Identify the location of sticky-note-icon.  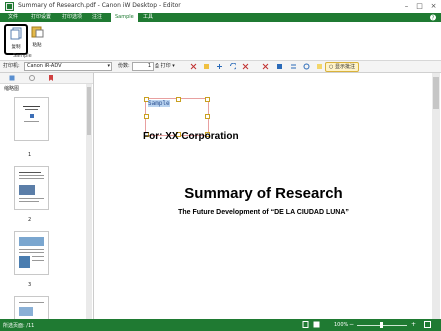
(319, 66).